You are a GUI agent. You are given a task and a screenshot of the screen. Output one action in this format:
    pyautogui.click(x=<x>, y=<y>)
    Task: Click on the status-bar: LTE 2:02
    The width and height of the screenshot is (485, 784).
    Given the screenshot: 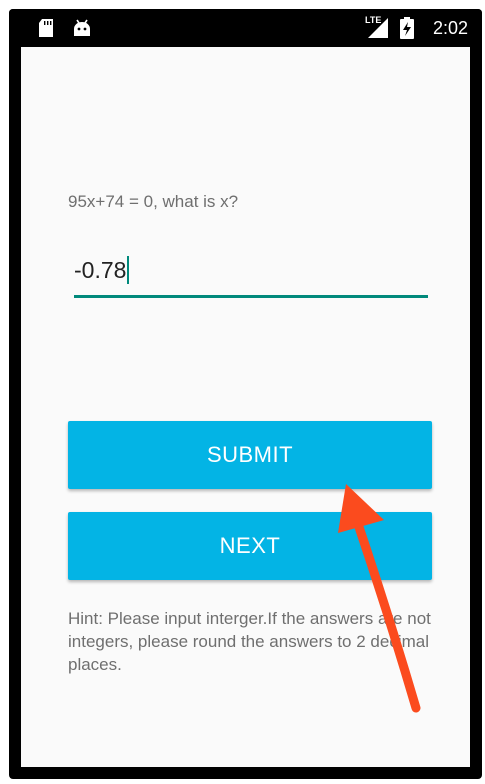 What is the action you would take?
    pyautogui.click(x=245, y=28)
    